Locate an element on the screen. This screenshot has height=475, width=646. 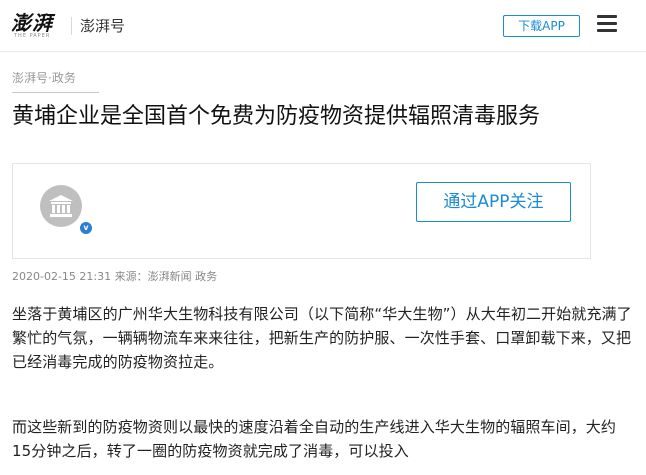
article-meta: 2020-02-15 21:31 来源：澎湃新闻 政务 is located at coordinates (115, 276).